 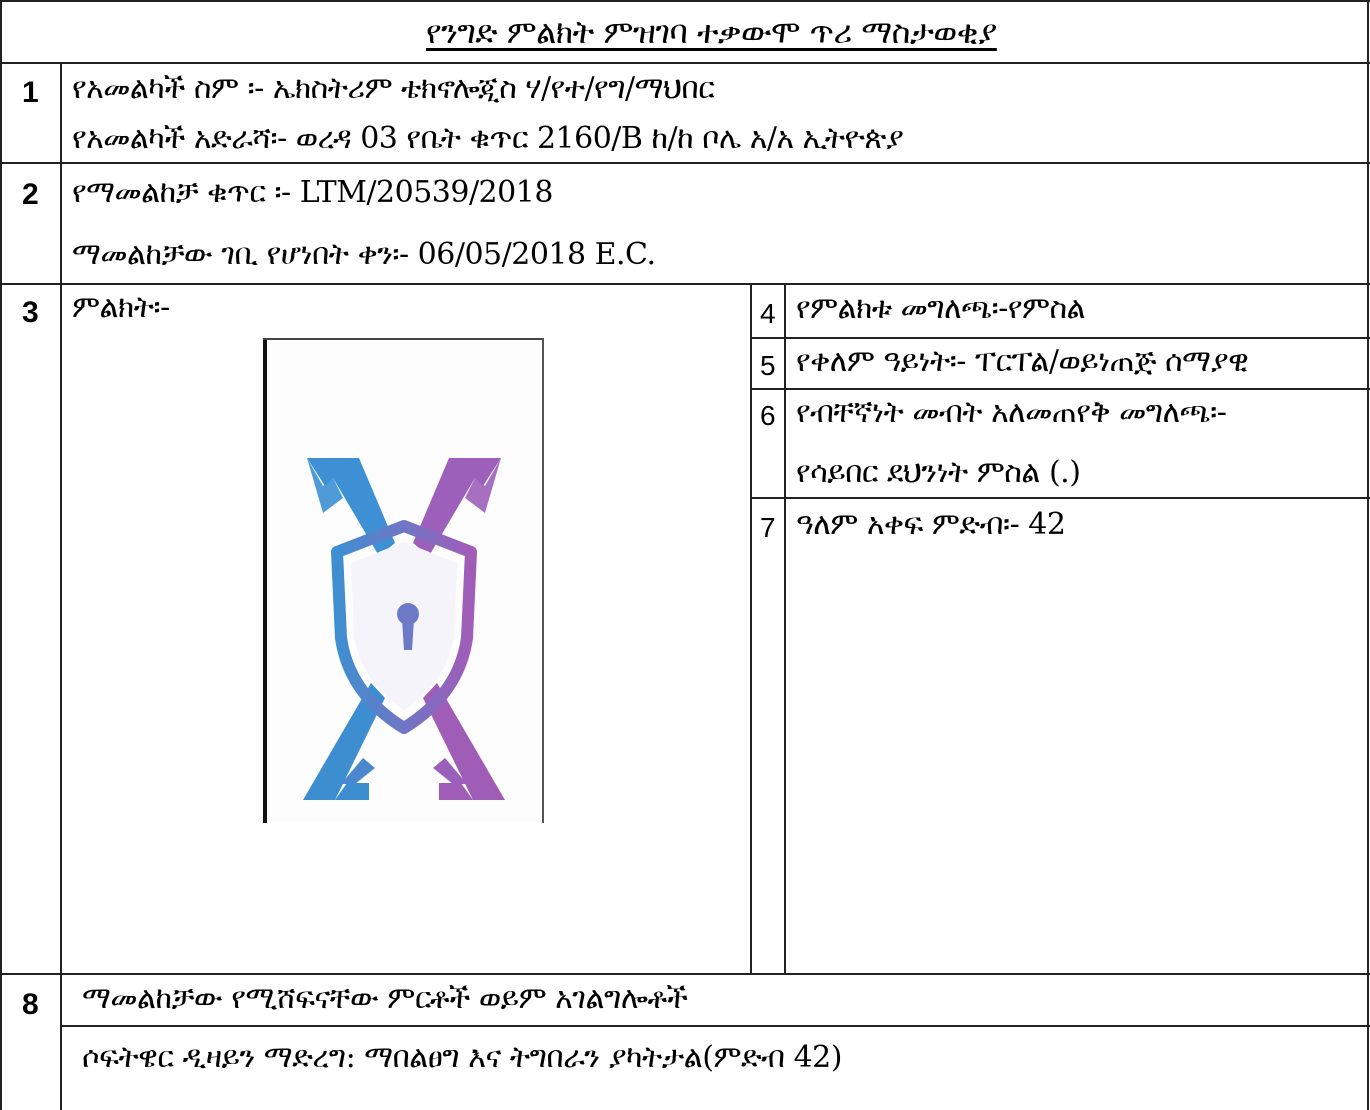 What do you see at coordinates (385, 998) in the screenshot?
I see `goods-services-label: ማመልከቻው የሚሸፍናቸው ምርቶች ወይም አገልግሎቶች` at bounding box center [385, 998].